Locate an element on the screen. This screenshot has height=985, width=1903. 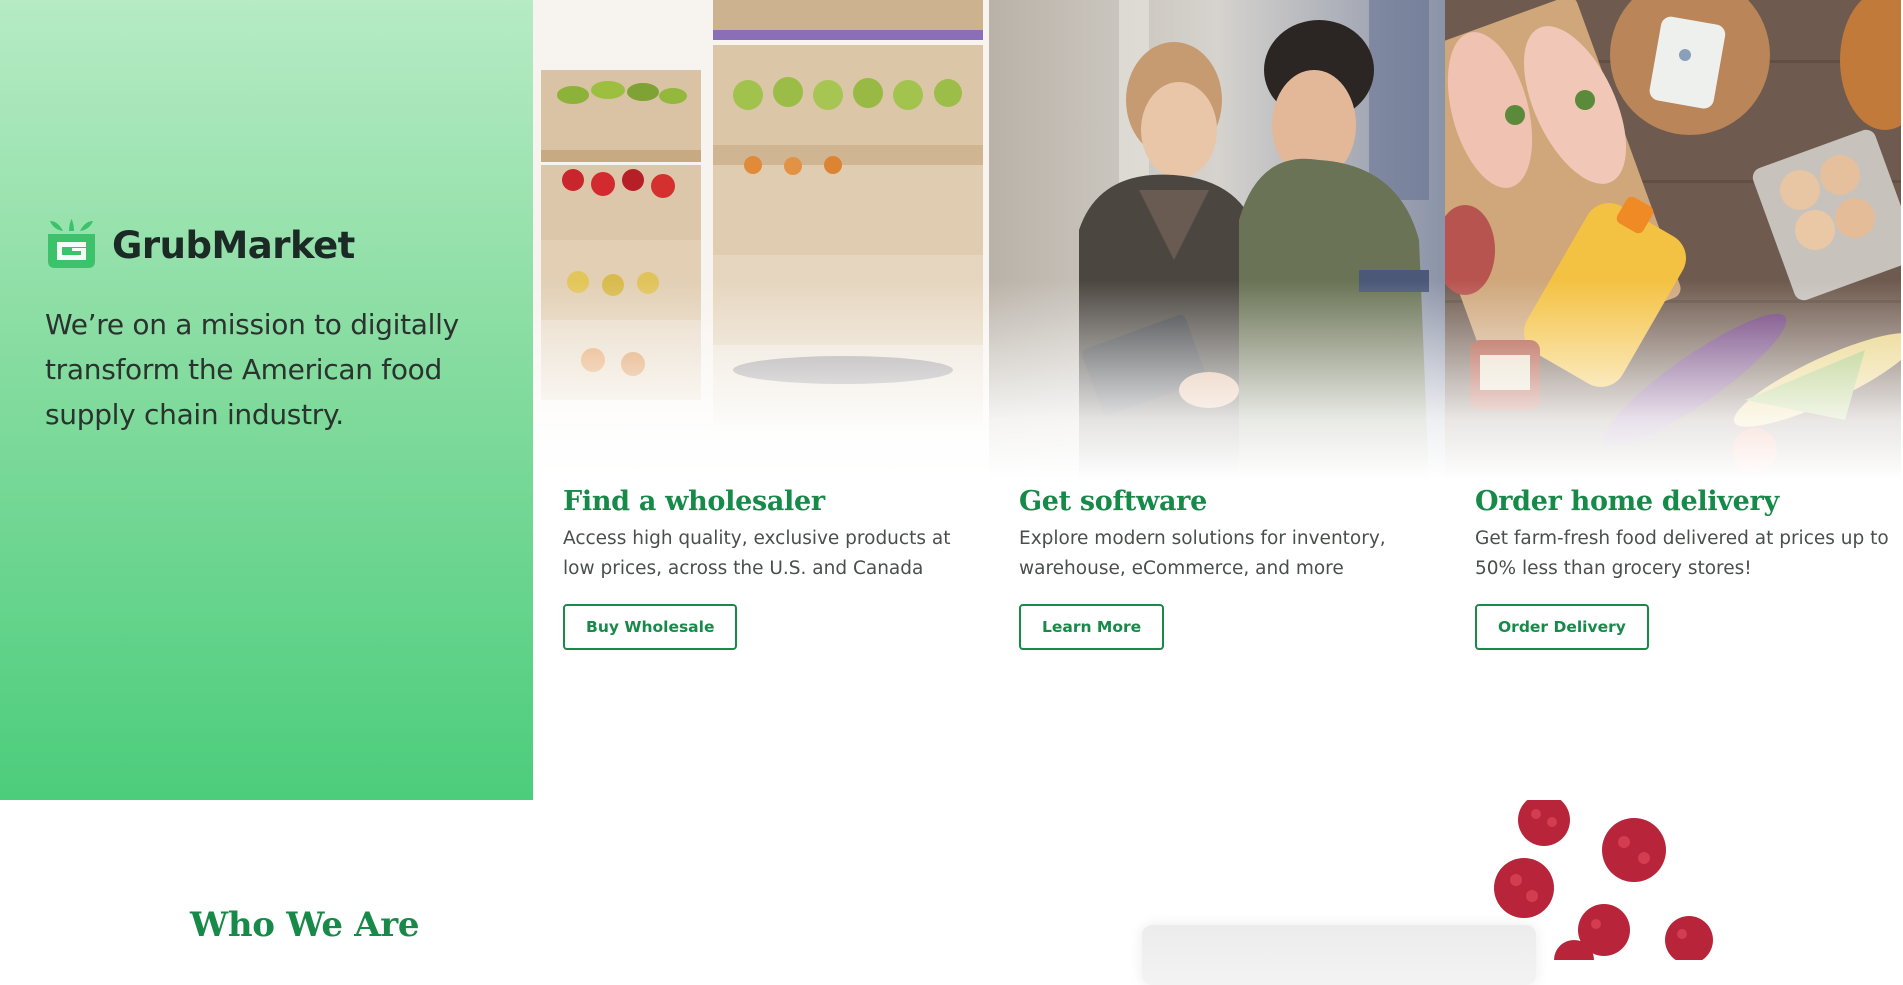
warehouse-workers-tablet-photo is located at coordinates (1217, 240).